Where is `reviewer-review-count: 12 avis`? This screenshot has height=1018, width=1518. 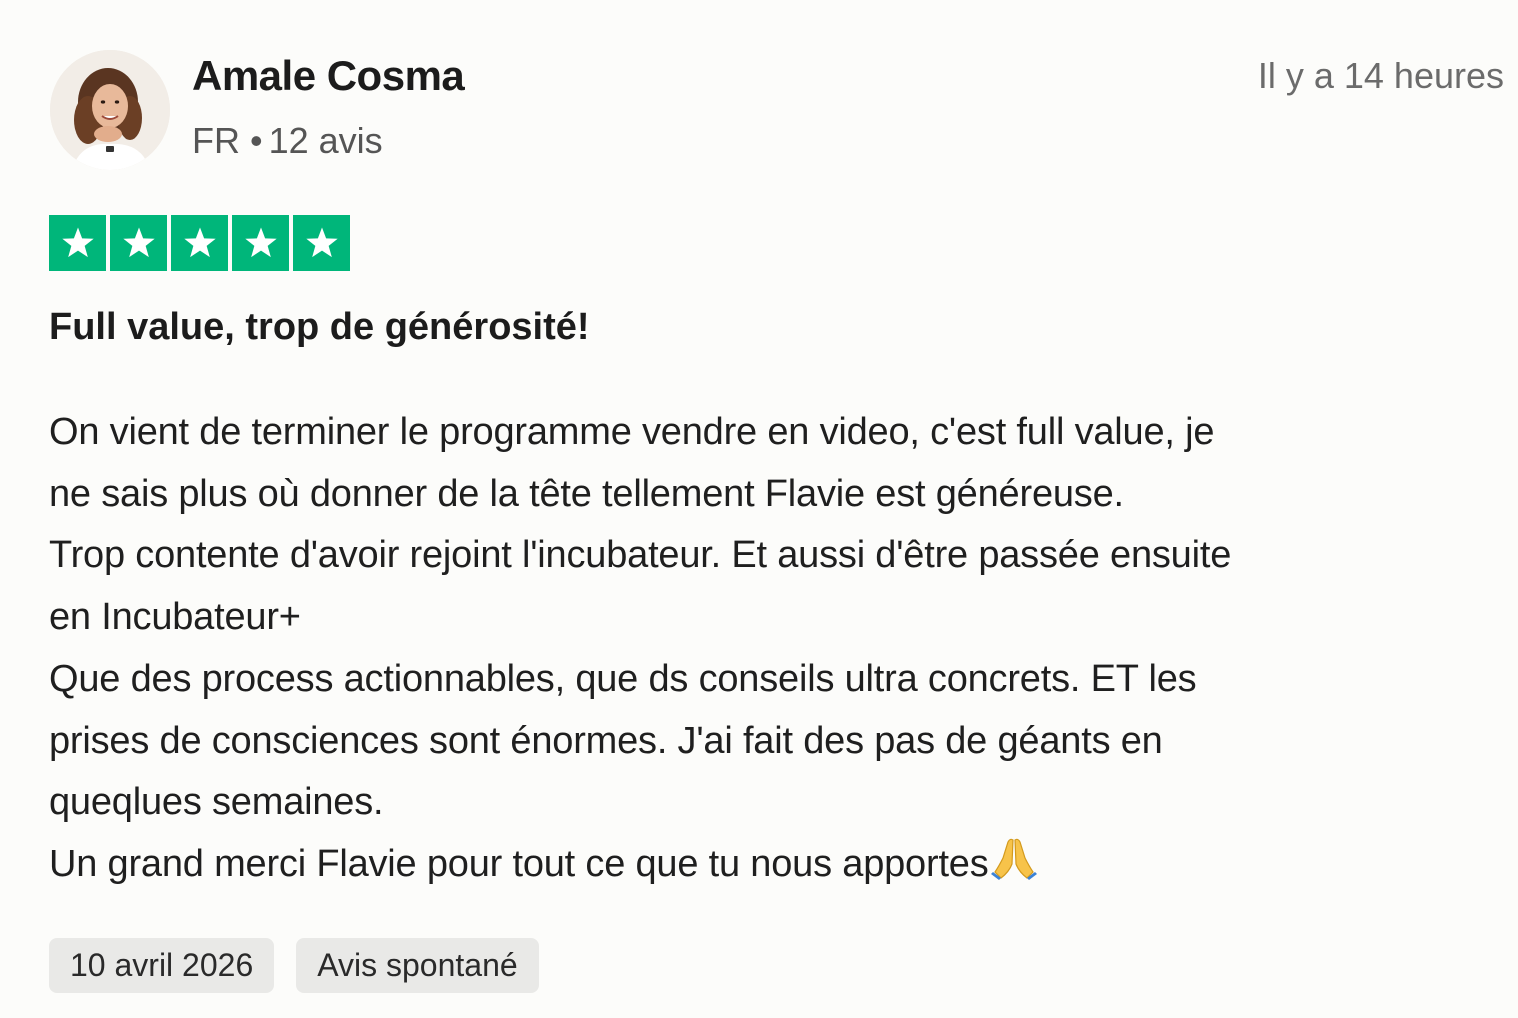 reviewer-review-count: 12 avis is located at coordinates (326, 140).